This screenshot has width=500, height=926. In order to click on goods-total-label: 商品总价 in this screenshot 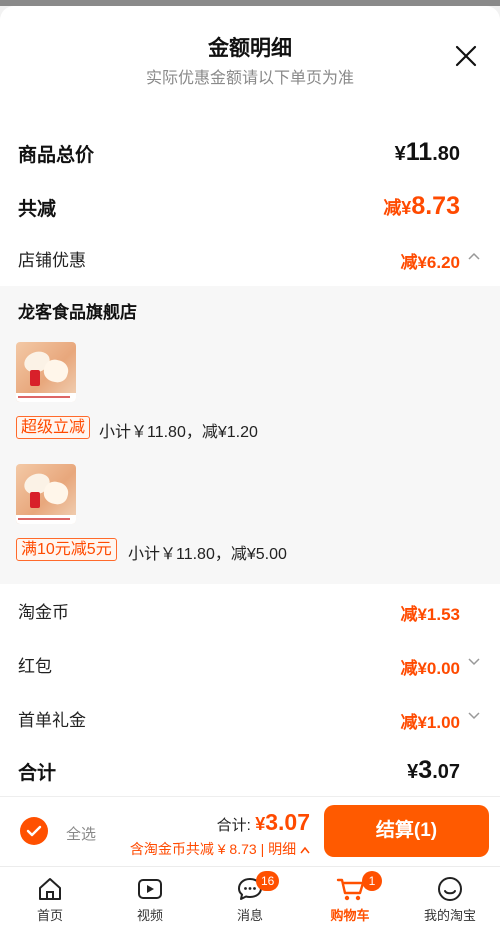, I will do `click(56, 155)`.